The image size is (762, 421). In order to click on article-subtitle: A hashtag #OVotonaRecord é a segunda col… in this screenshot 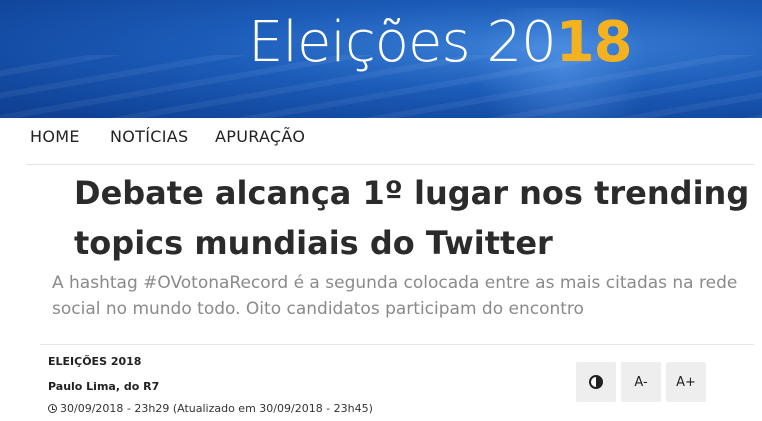, I will do `click(395, 296)`.